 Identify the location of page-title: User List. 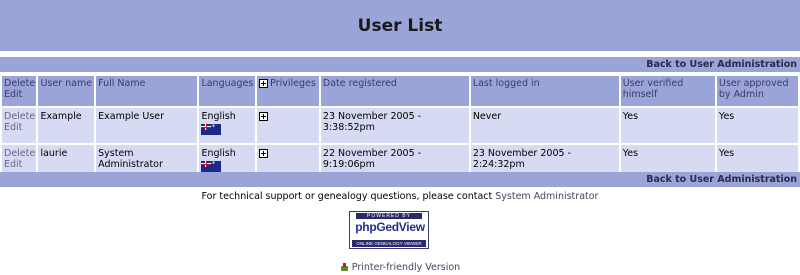
(400, 25).